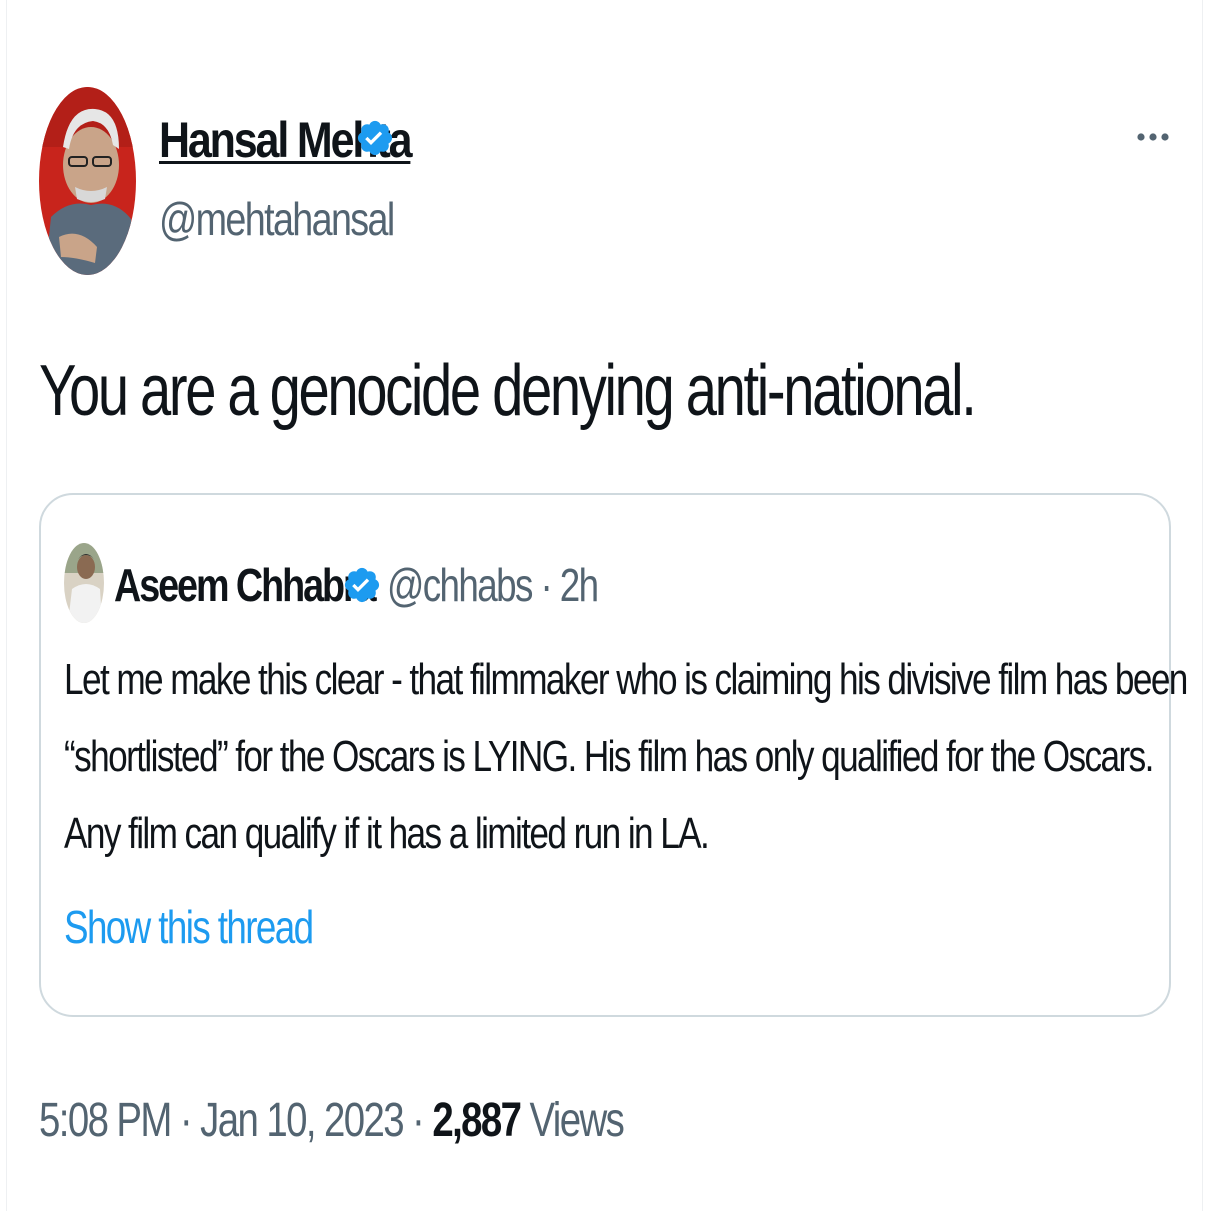 This screenshot has height=1211, width=1211. I want to click on quoted-author-name: Aseem Chhabra, so click(245, 585).